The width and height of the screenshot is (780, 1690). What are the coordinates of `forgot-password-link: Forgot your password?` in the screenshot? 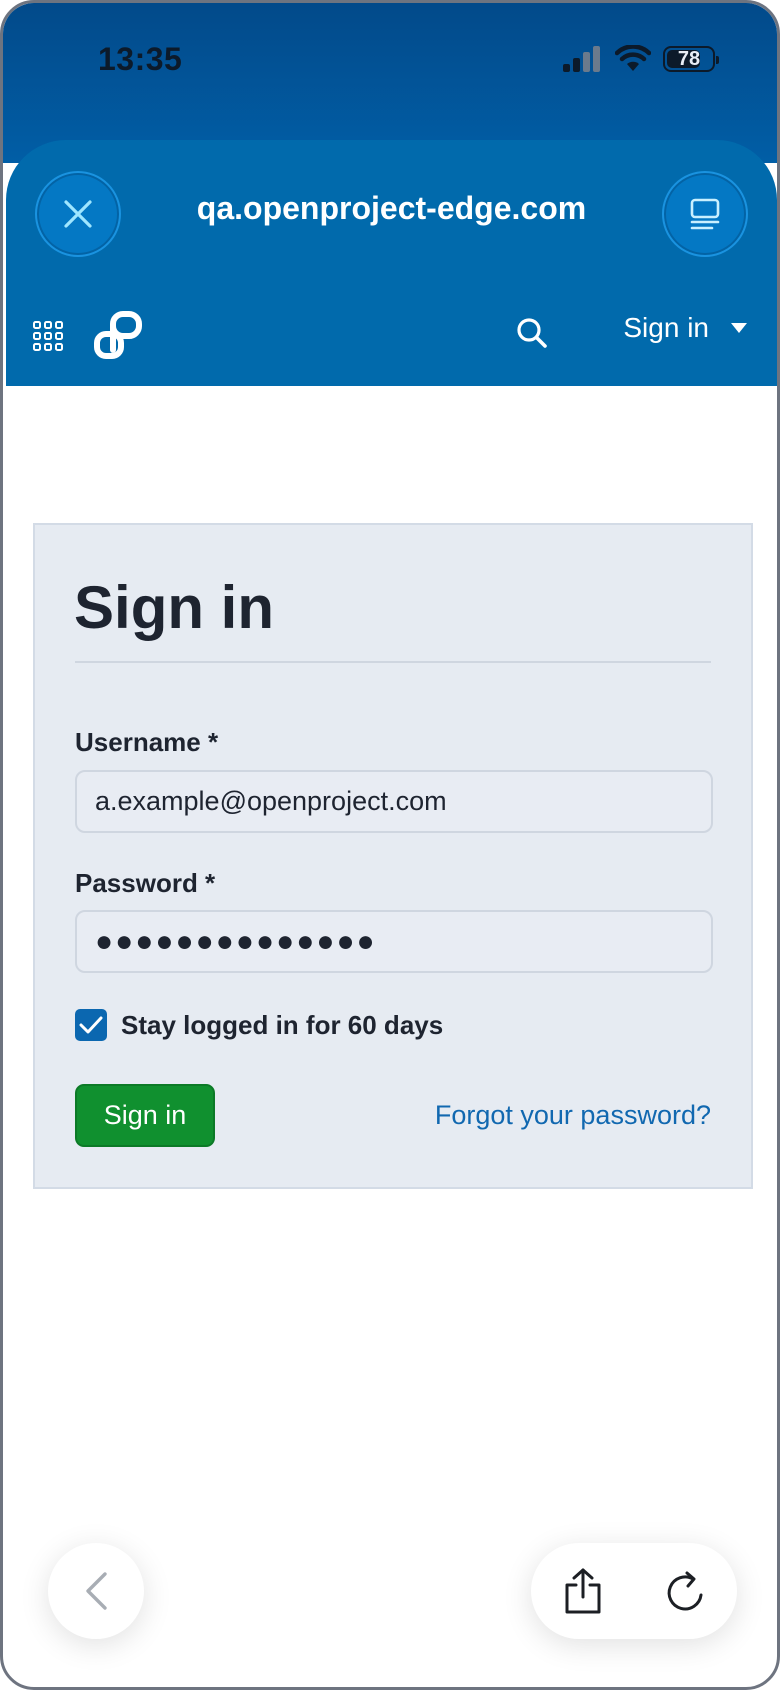 It's located at (573, 1115).